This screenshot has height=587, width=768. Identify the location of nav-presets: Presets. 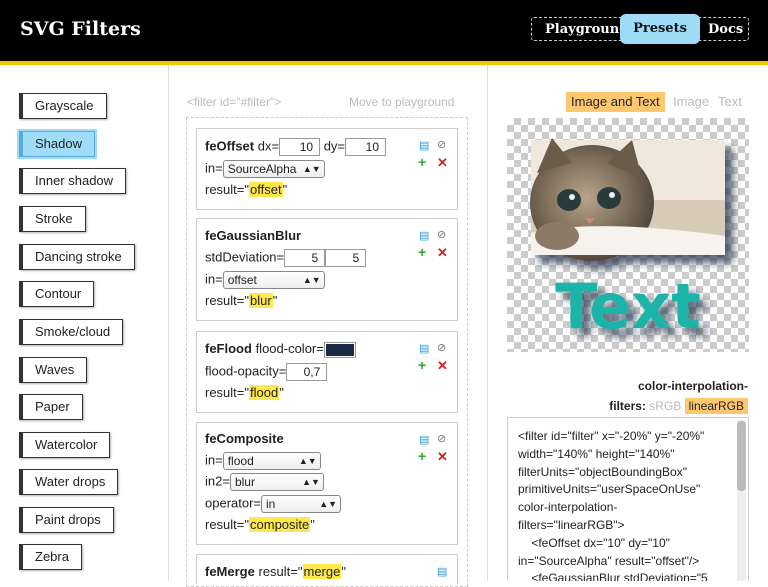
(660, 29).